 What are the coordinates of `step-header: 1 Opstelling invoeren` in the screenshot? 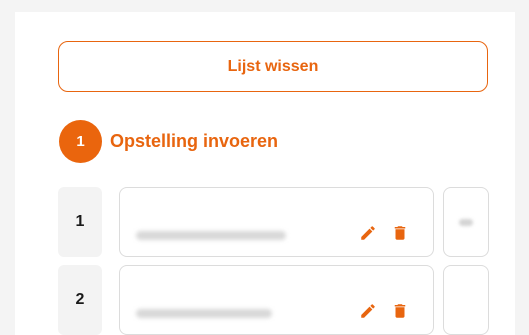 It's located at (168, 141).